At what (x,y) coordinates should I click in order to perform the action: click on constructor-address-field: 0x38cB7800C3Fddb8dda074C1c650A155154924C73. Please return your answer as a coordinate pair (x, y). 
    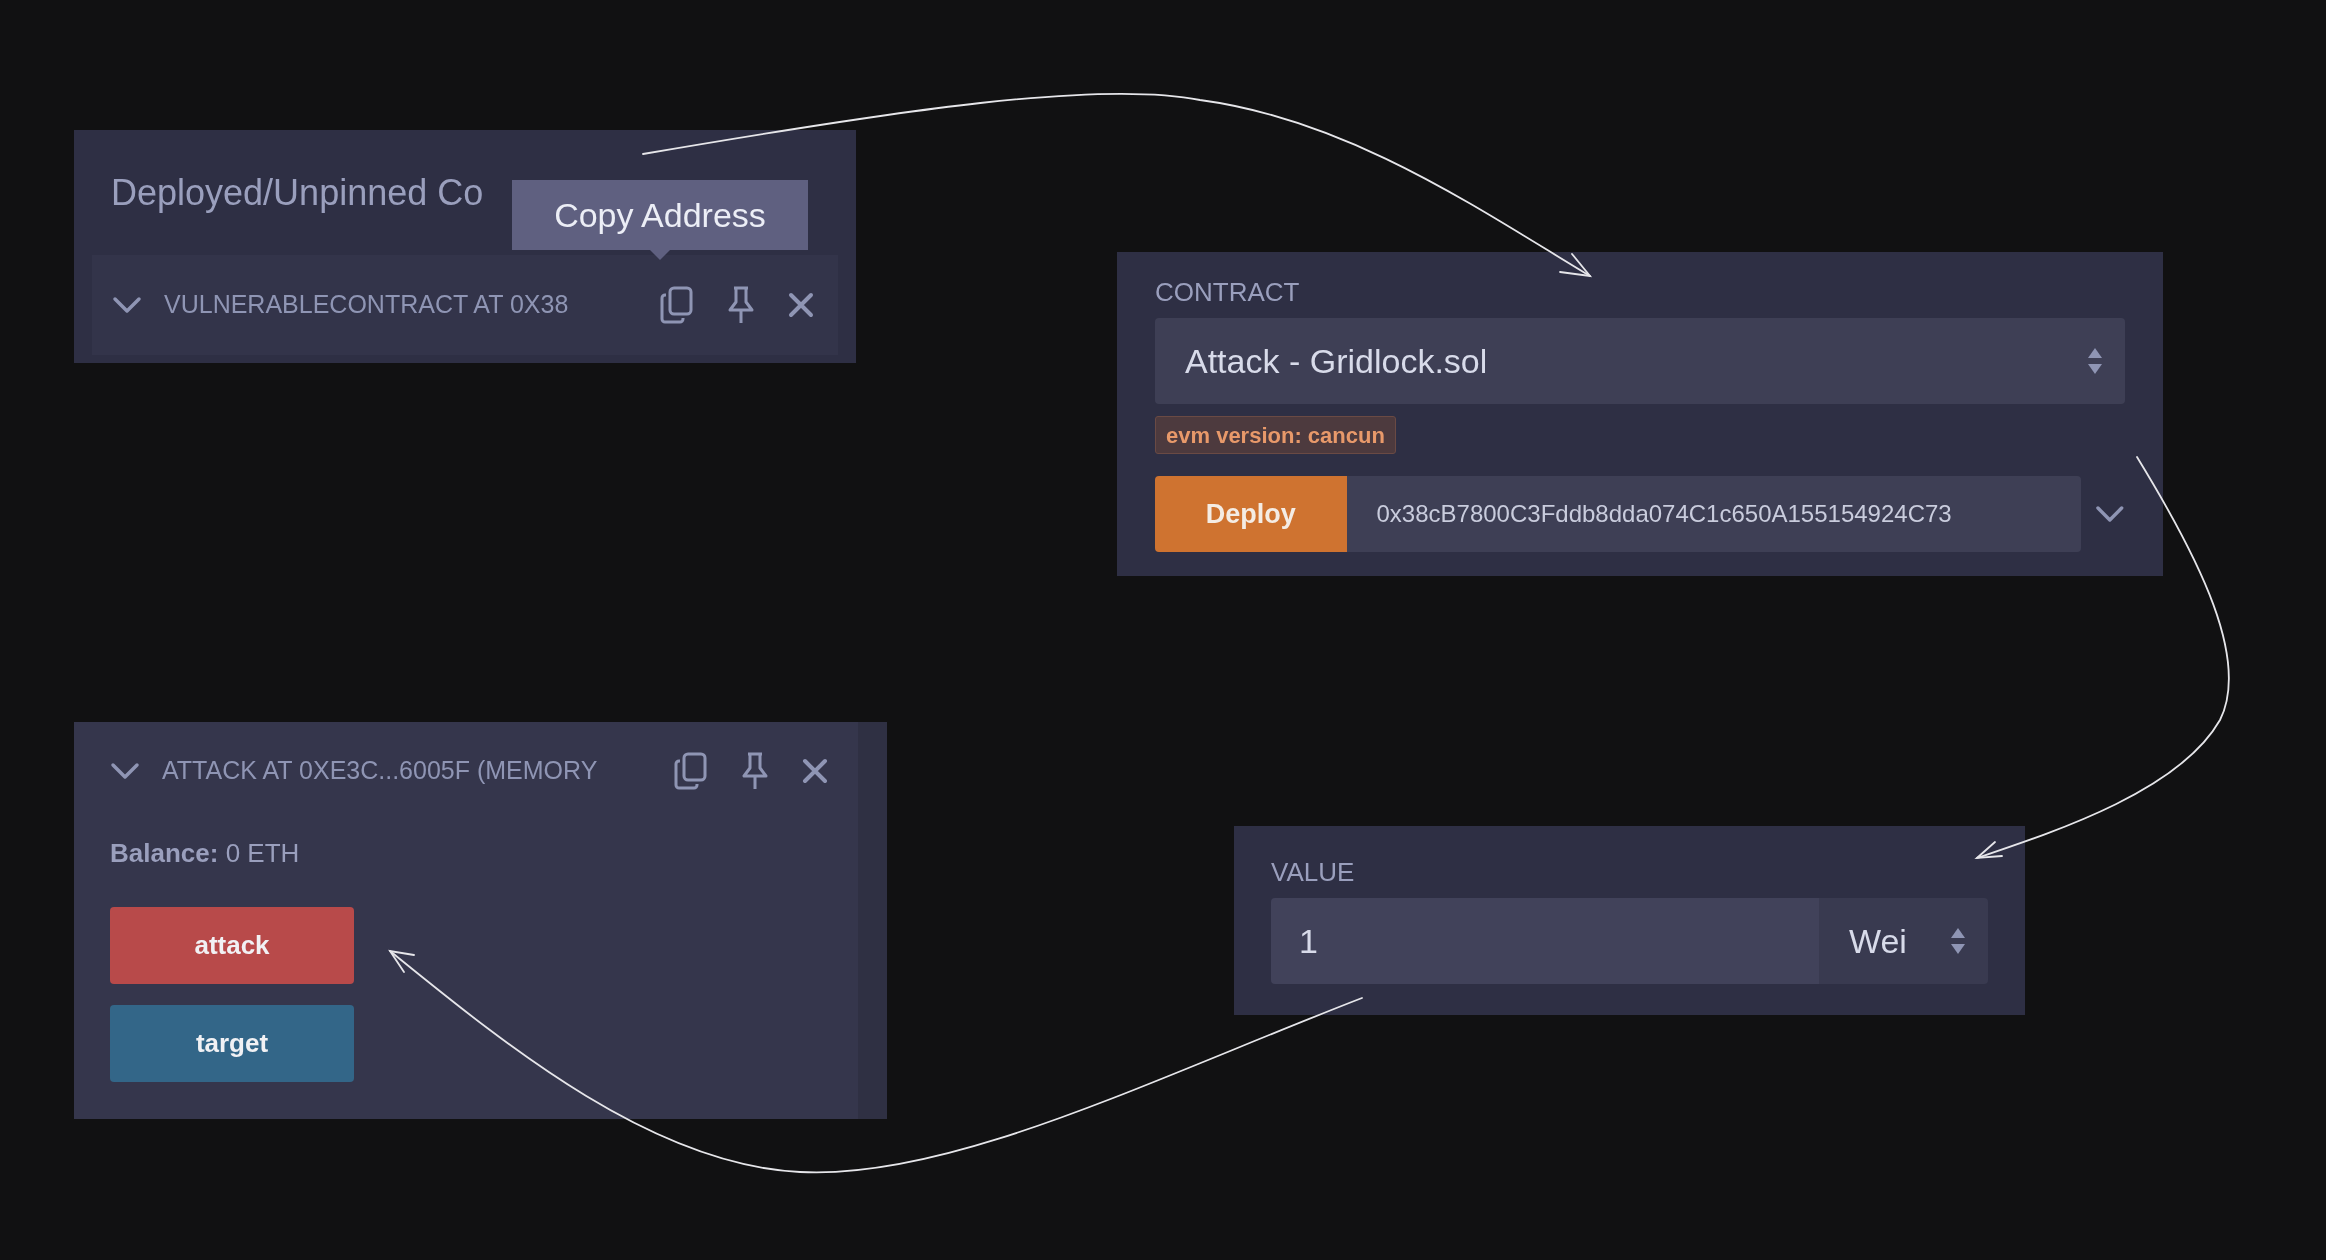
    Looking at the image, I should click on (1714, 514).